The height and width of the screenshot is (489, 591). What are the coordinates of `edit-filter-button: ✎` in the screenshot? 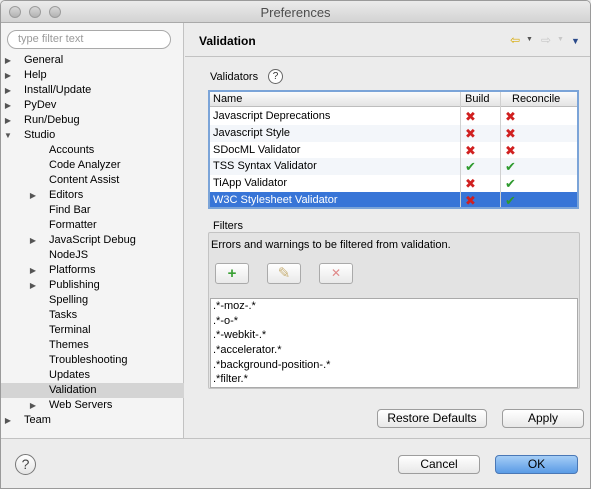 It's located at (284, 273).